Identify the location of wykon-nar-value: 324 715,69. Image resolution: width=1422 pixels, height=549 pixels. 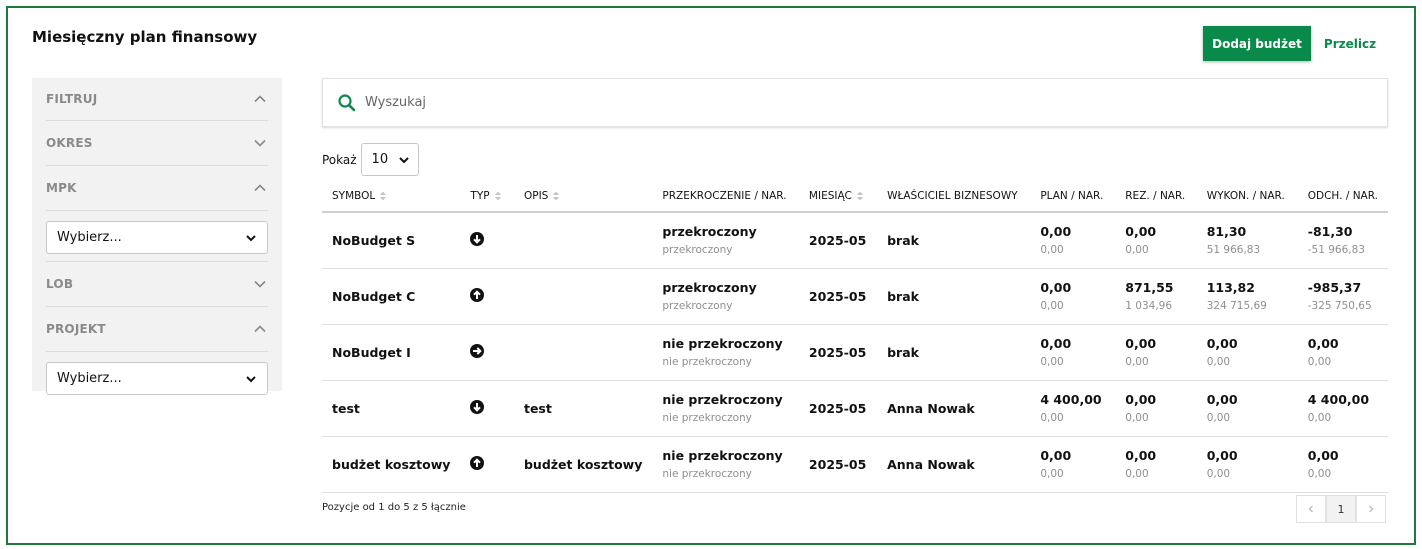
(1236, 306).